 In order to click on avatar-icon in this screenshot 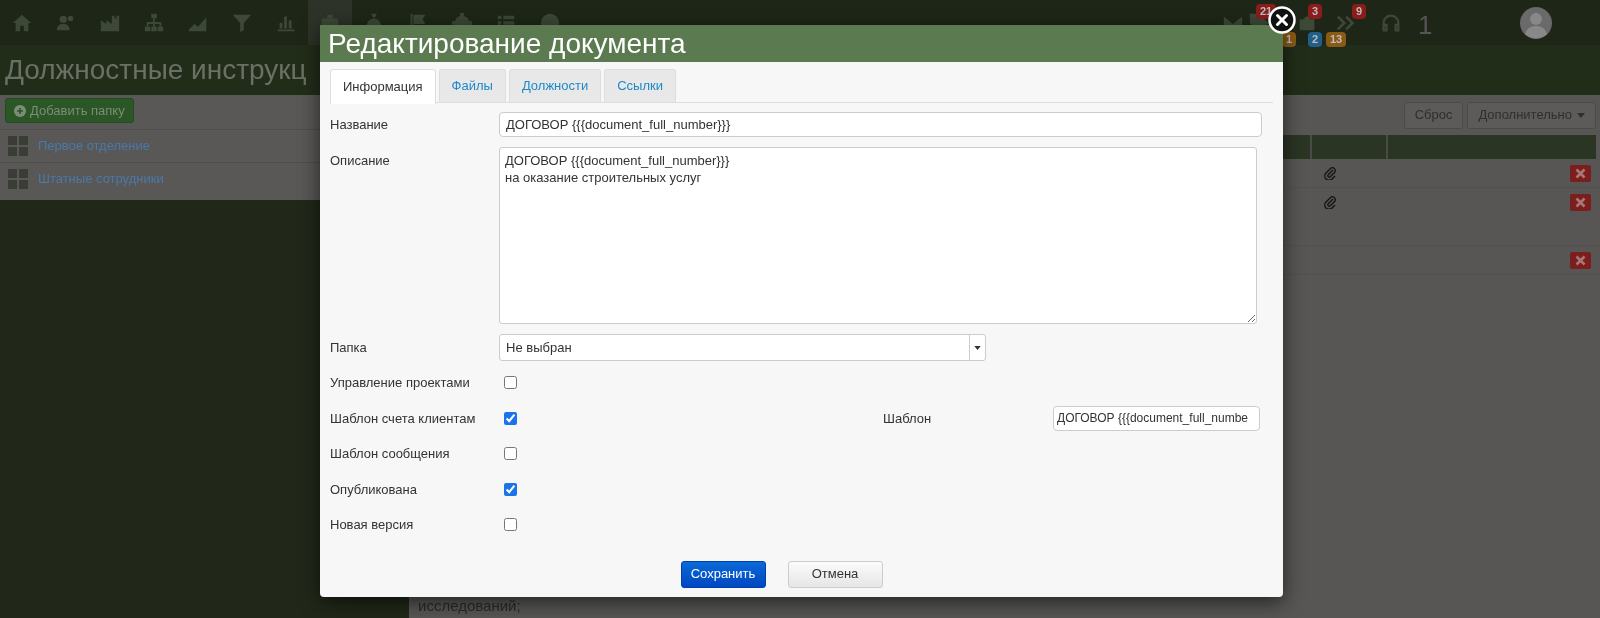, I will do `click(1536, 23)`.